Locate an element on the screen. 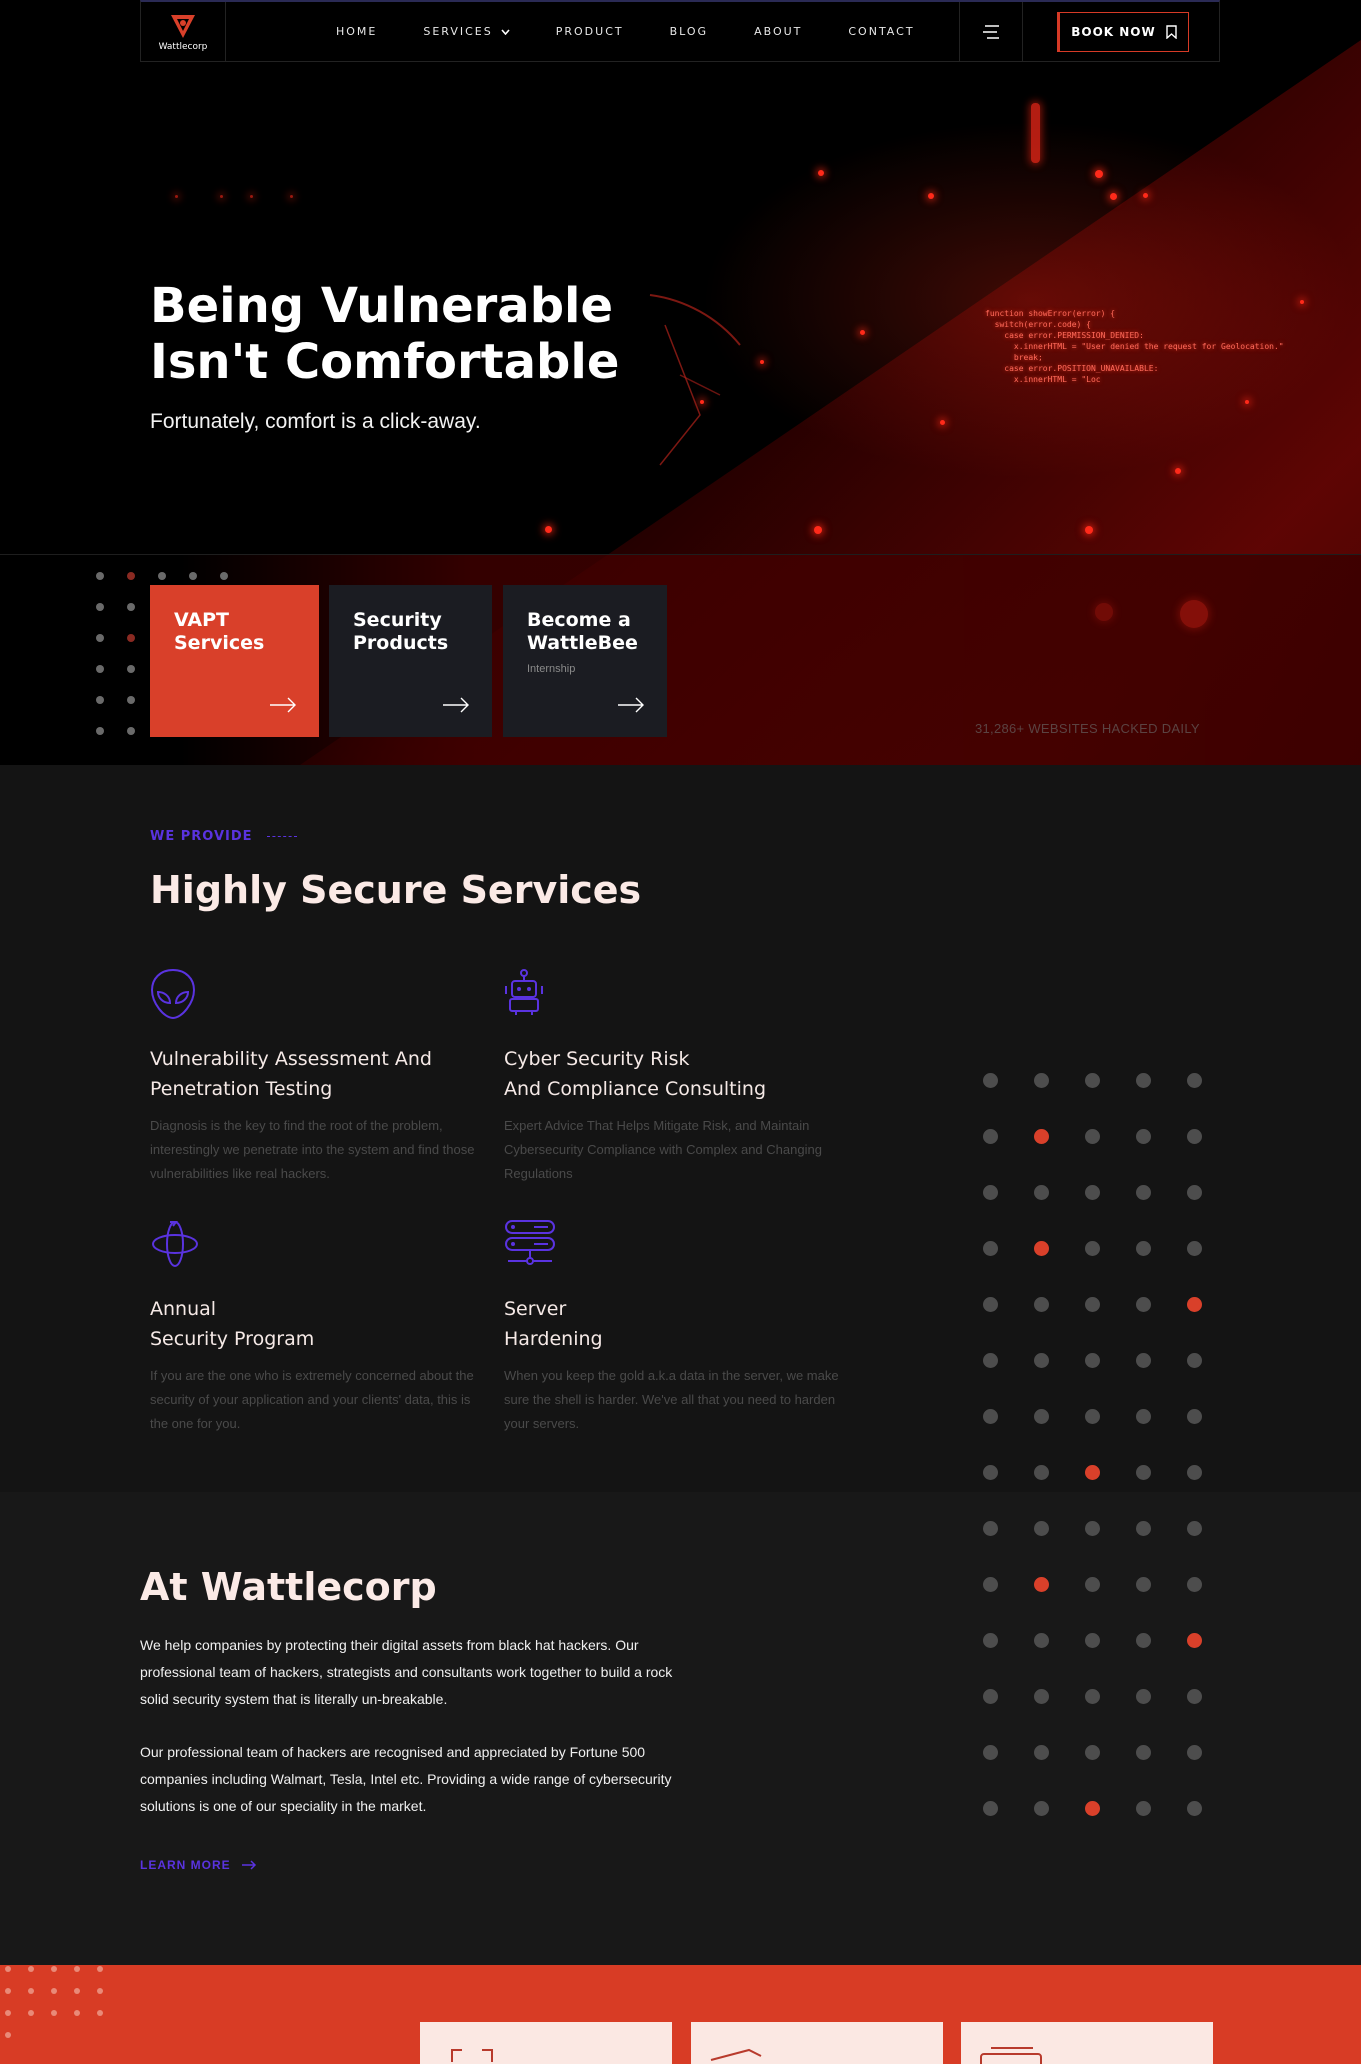 The height and width of the screenshot is (2064, 1361). robot-icon is located at coordinates (674, 996).